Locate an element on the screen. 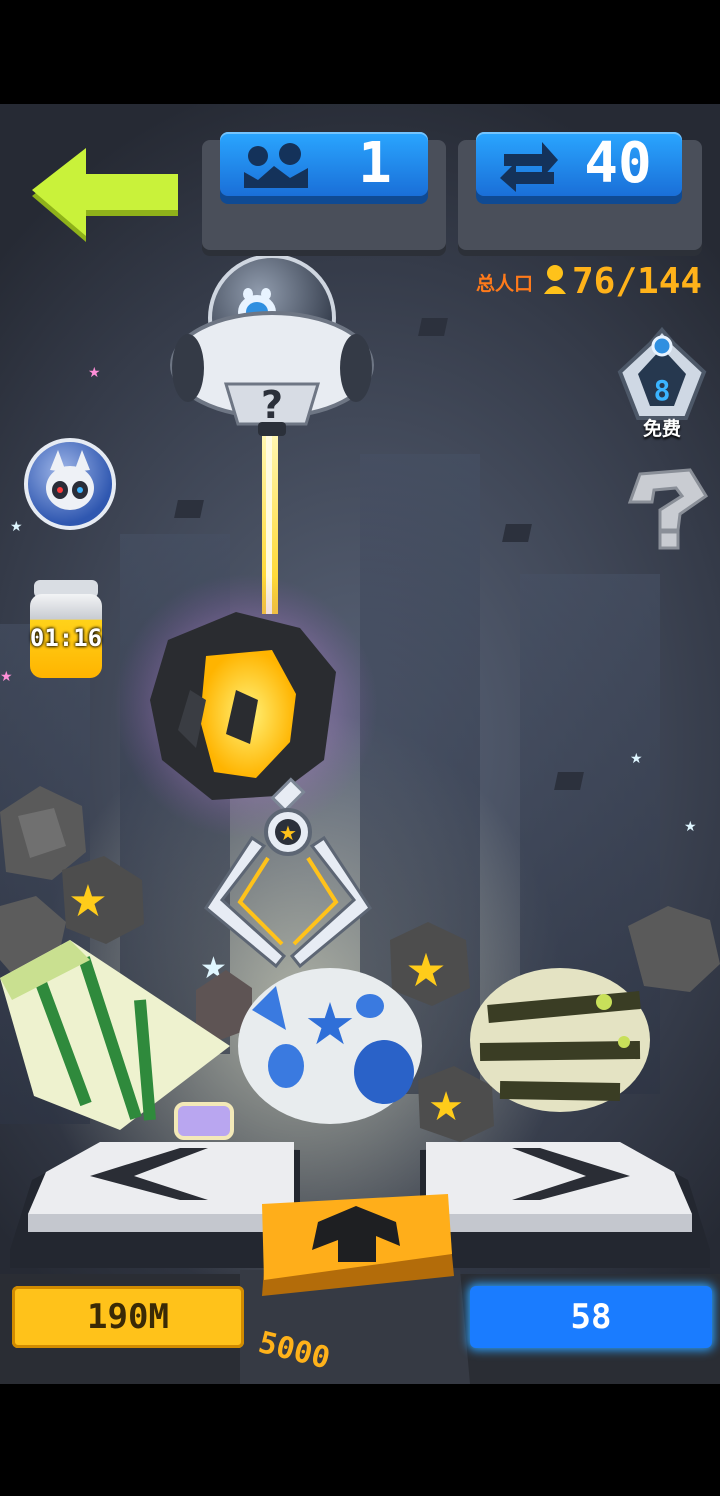  purple-capsule is located at coordinates (204, 1121).